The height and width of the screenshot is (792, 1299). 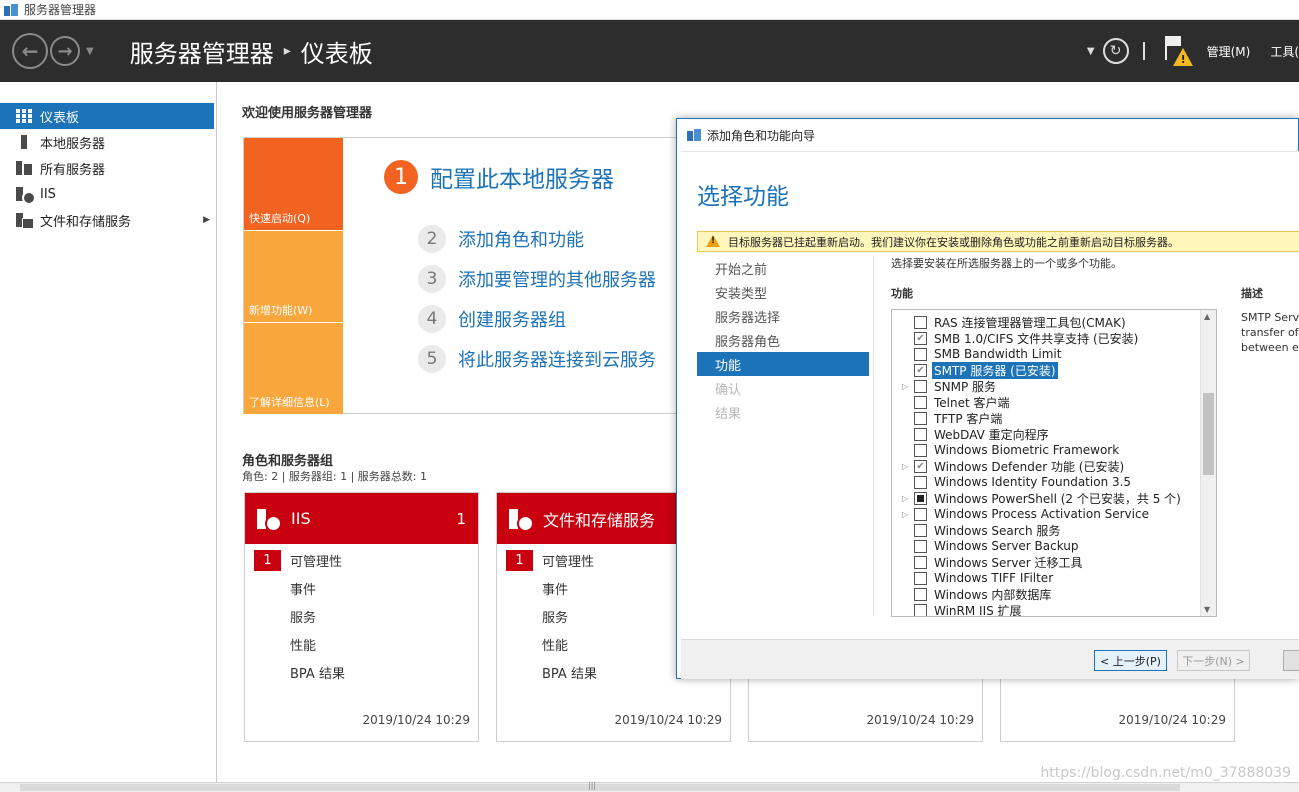 I want to click on step-number: 3, so click(x=432, y=279).